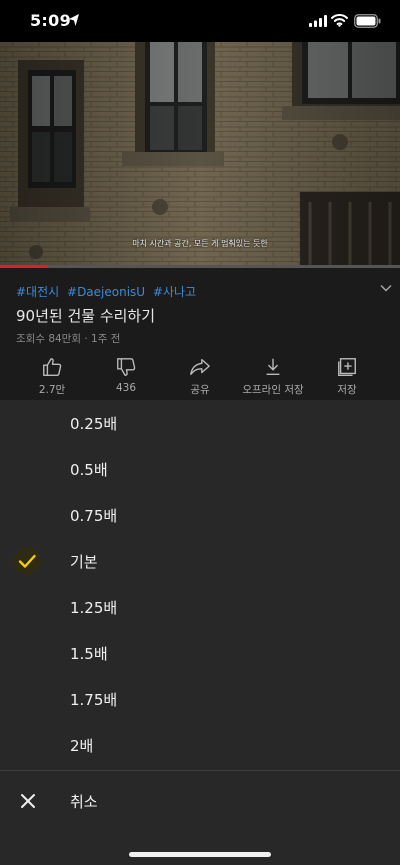  I want to click on status-bar: 5:09, so click(200, 21).